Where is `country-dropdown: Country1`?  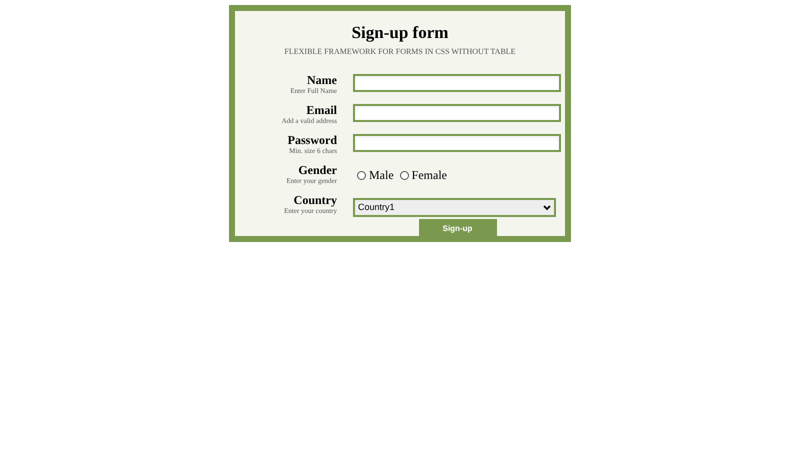 country-dropdown: Country1 is located at coordinates (454, 207).